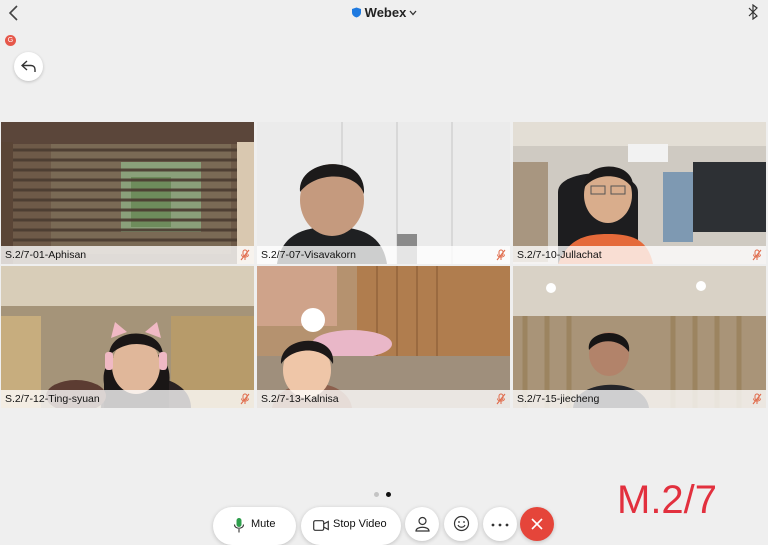  I want to click on video-tile: S.2/7-07-Visavakorn, so click(383, 193).